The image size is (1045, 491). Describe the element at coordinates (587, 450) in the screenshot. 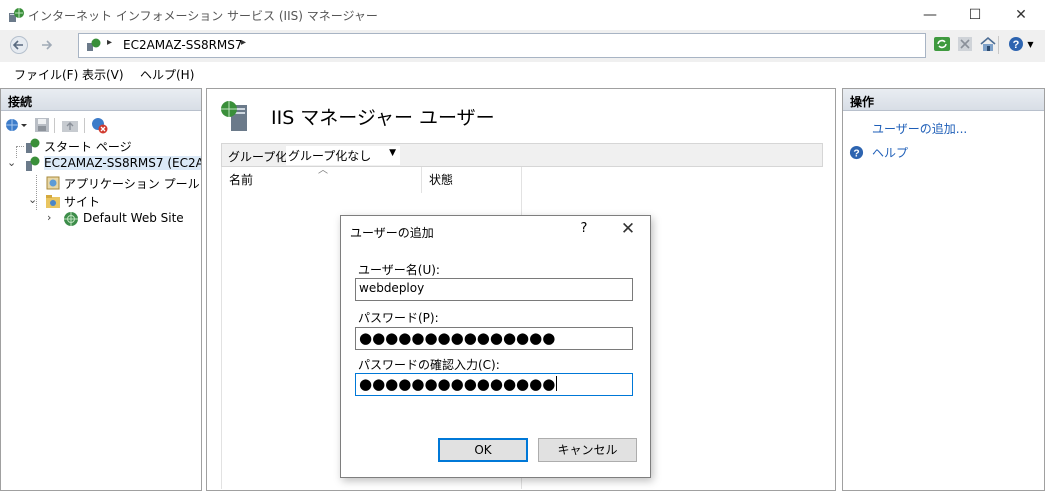

I see `cancel-button: キャンセル` at that location.